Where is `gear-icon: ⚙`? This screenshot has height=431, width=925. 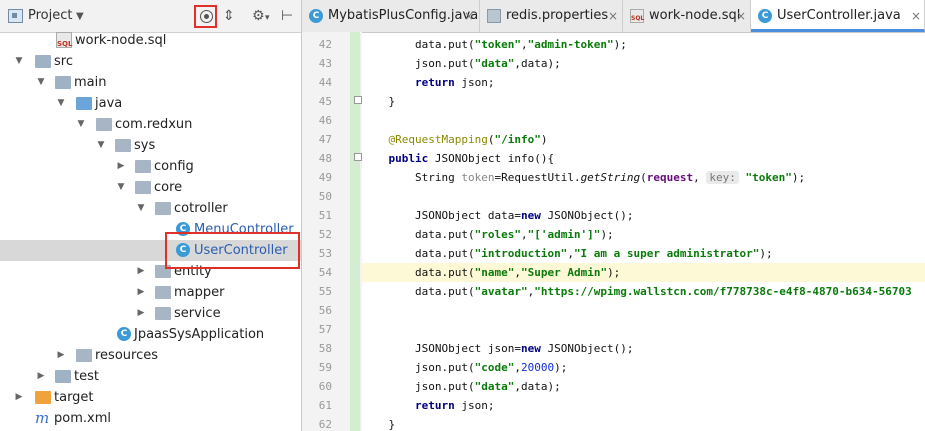 gear-icon: ⚙ is located at coordinates (258, 16).